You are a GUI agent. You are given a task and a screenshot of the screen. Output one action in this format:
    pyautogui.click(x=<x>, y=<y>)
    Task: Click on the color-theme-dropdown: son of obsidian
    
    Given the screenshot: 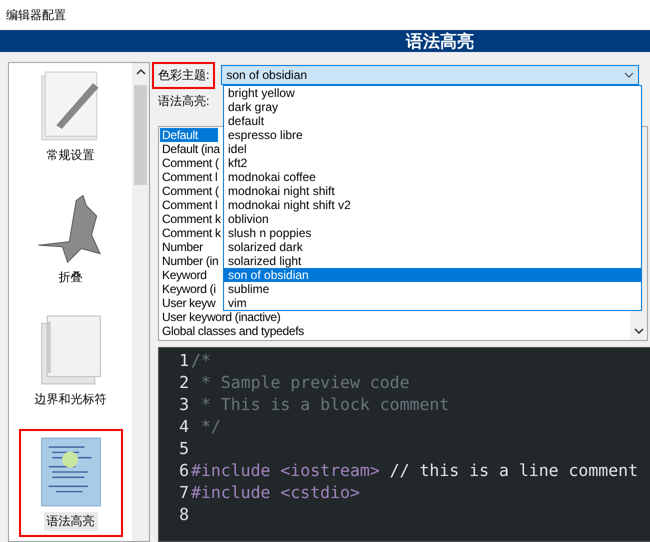 What is the action you would take?
    pyautogui.click(x=430, y=75)
    